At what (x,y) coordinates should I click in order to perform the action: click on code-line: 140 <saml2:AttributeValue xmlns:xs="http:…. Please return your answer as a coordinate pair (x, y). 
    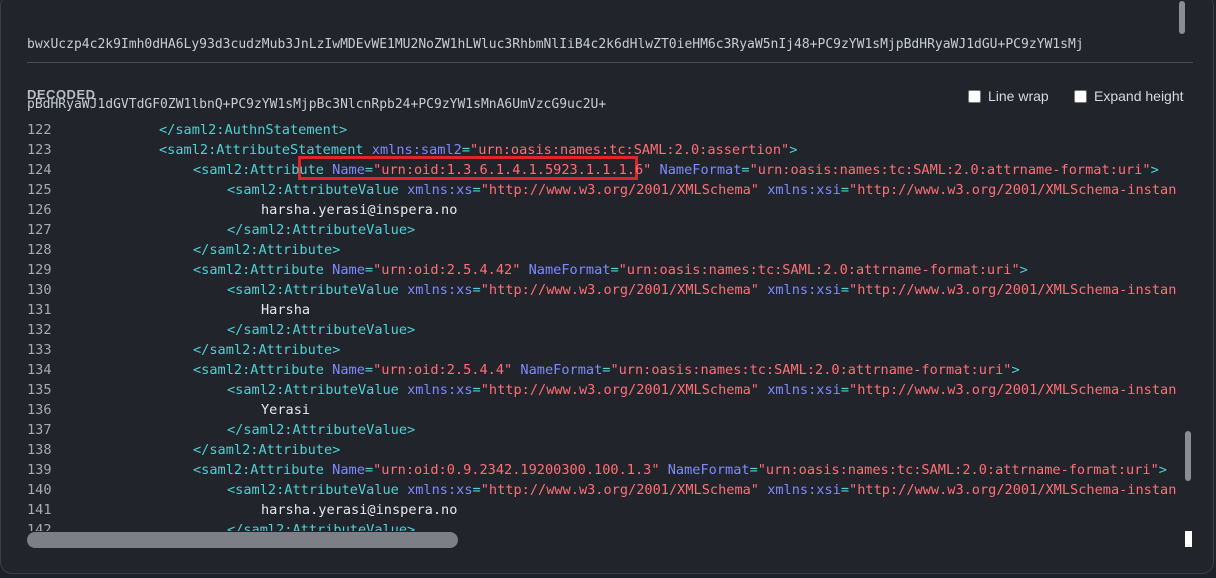
    Looking at the image, I should click on (606, 490).